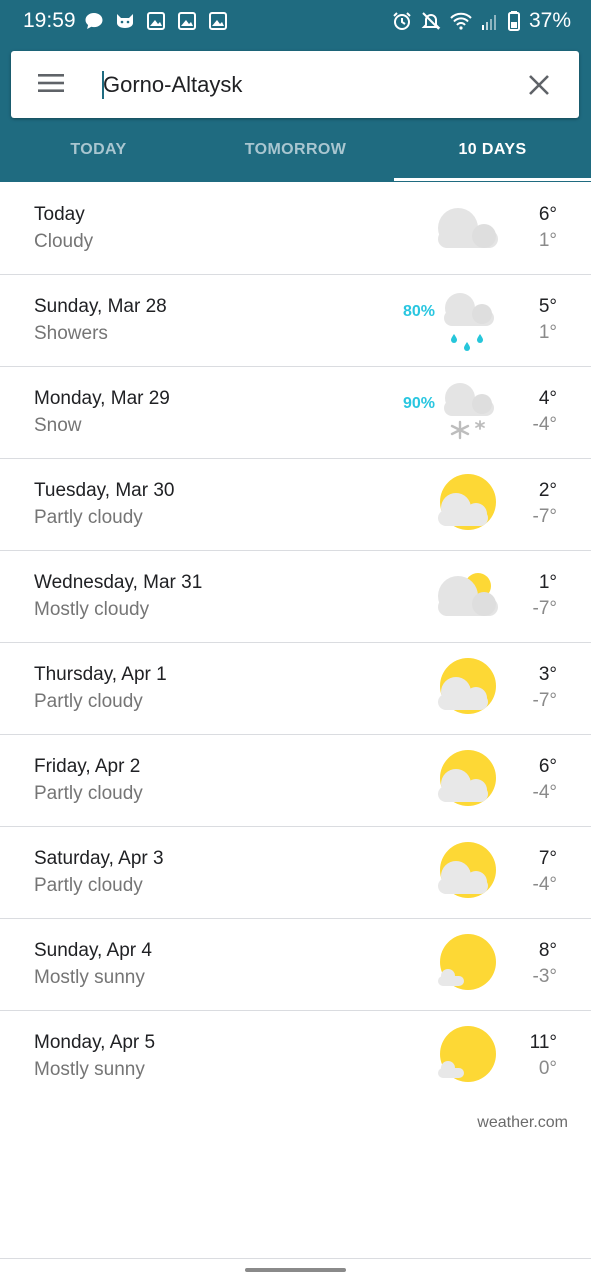 The width and height of the screenshot is (591, 1280). What do you see at coordinates (547, 1068) in the screenshot?
I see `low-temp: 0°` at bounding box center [547, 1068].